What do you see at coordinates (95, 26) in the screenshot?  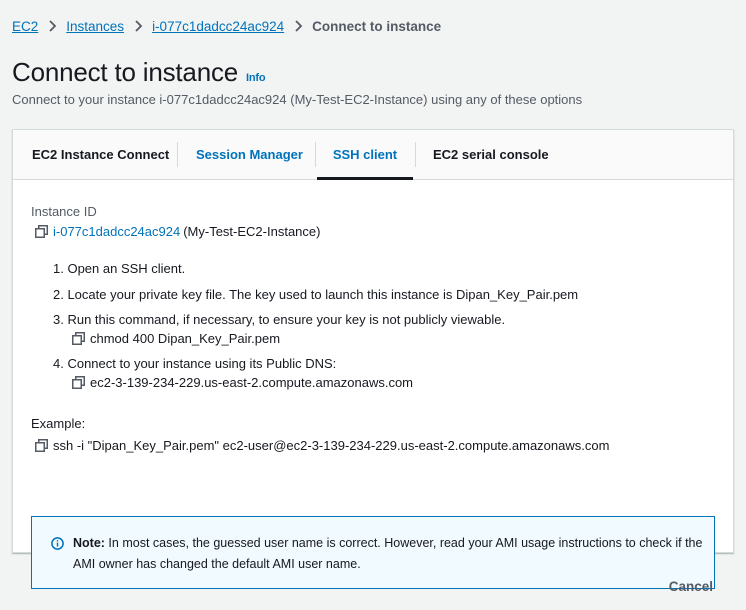 I see `breadcrumb-instances-link: Instances` at bounding box center [95, 26].